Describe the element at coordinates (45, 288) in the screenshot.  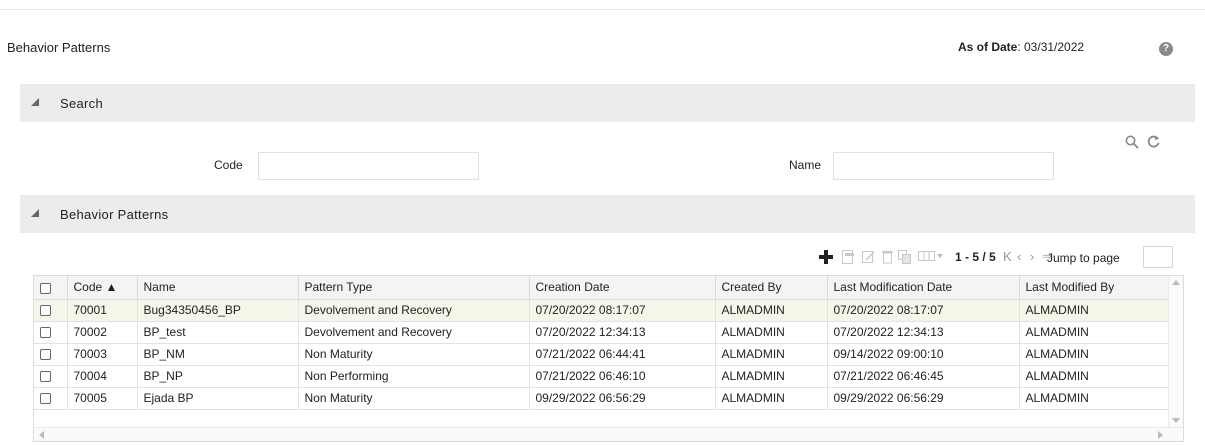
I see `select-all-checkbox` at that location.